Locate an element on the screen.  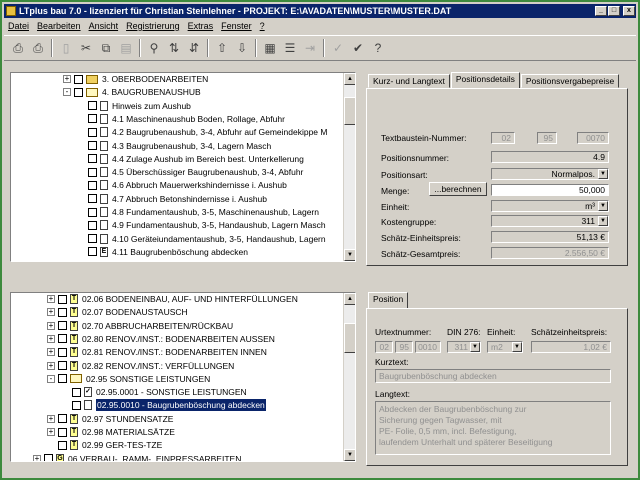
tab-0: Kurz- und Langtext is located at coordinates (409, 81).